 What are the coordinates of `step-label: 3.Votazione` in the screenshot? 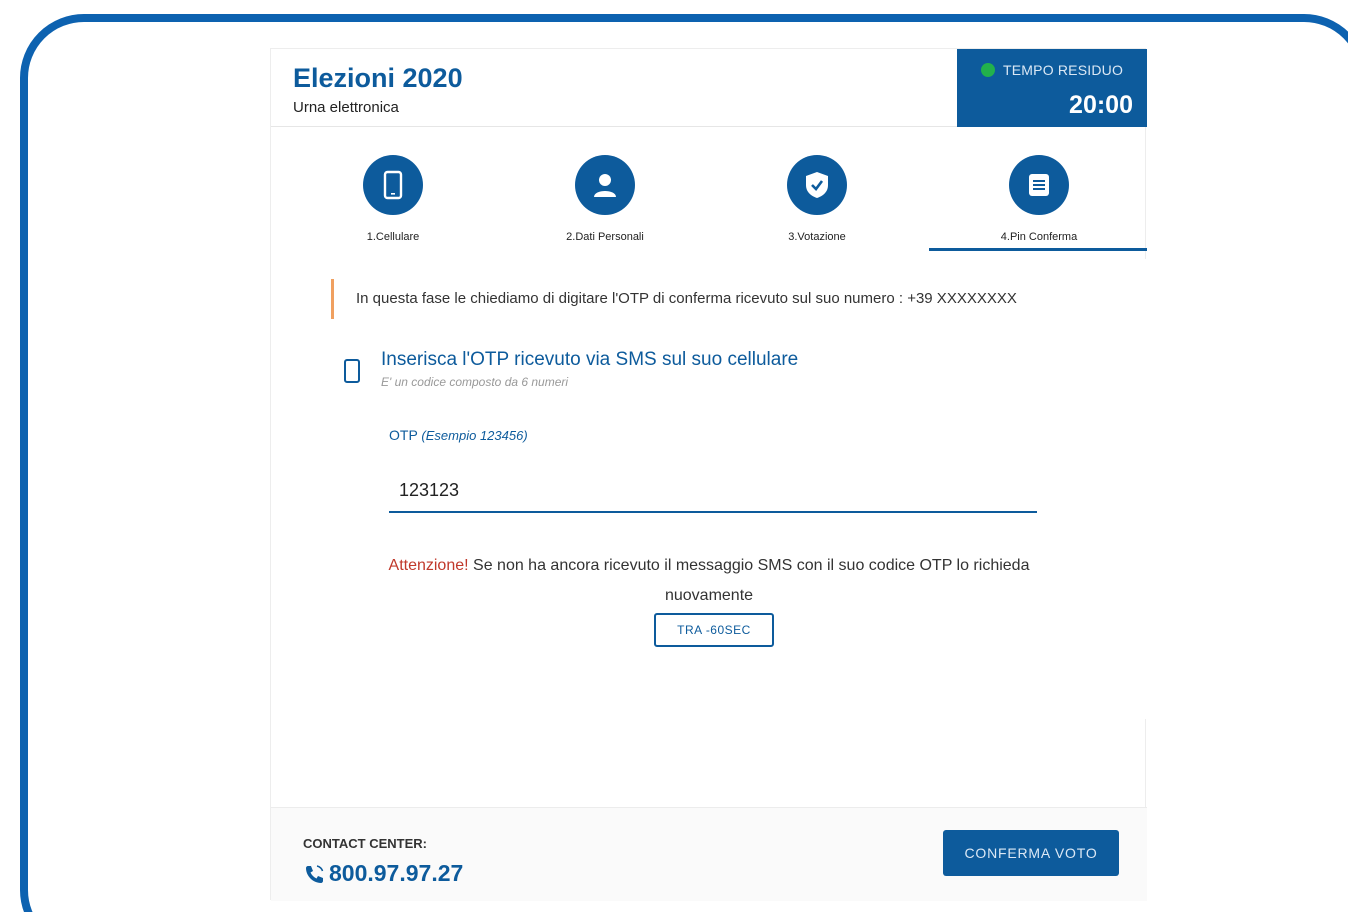 It's located at (817, 237).